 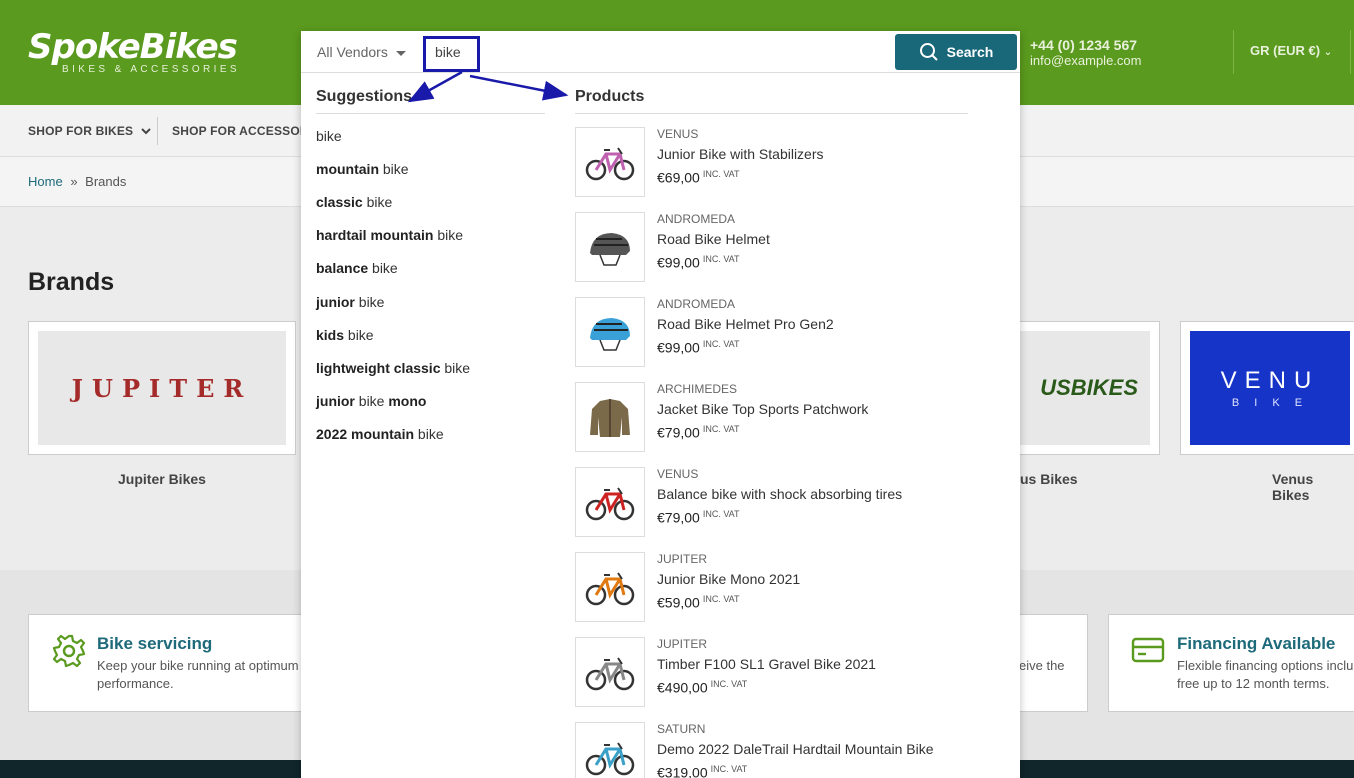 What do you see at coordinates (610, 249) in the screenshot?
I see `helmet-icon` at bounding box center [610, 249].